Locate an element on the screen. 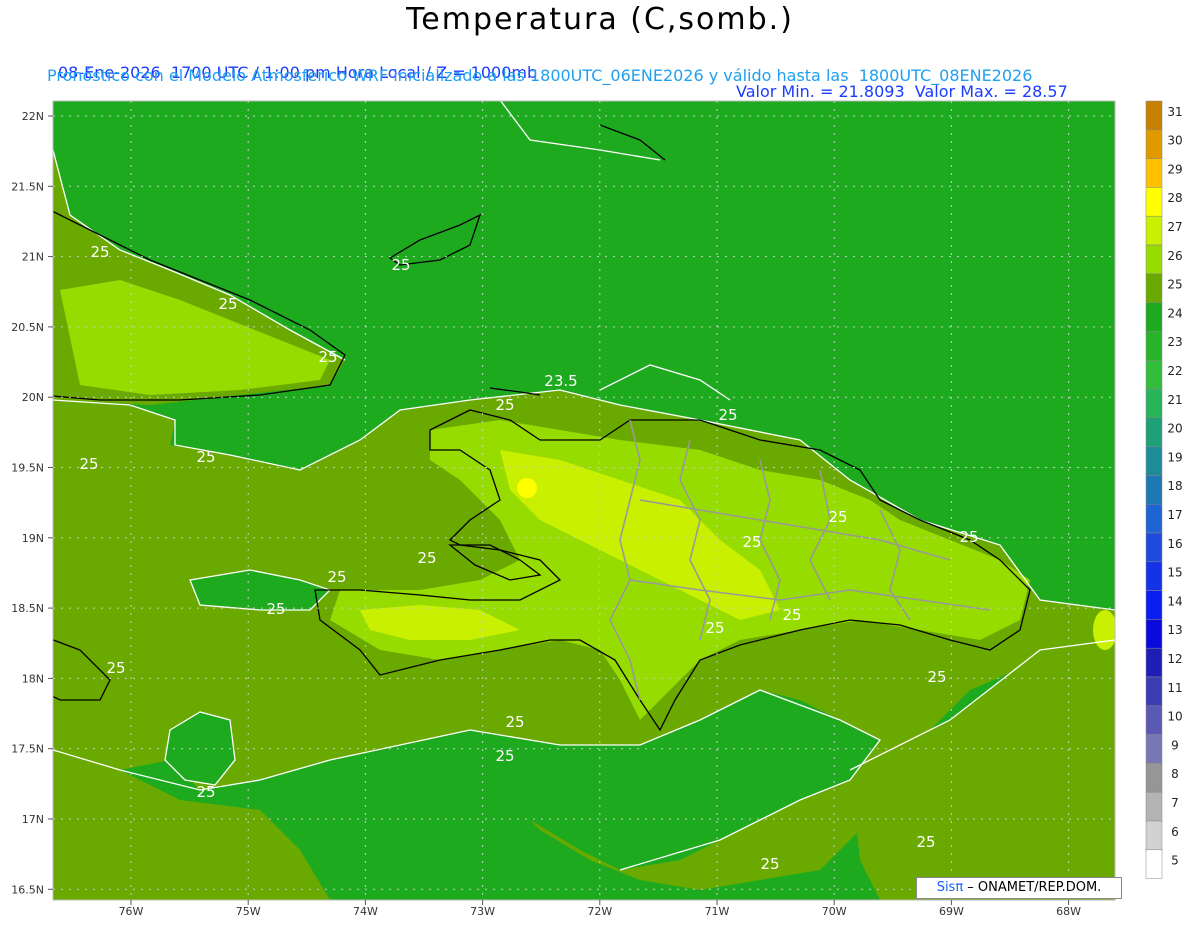  colorbar-label: 6 is located at coordinates (1175, 832).